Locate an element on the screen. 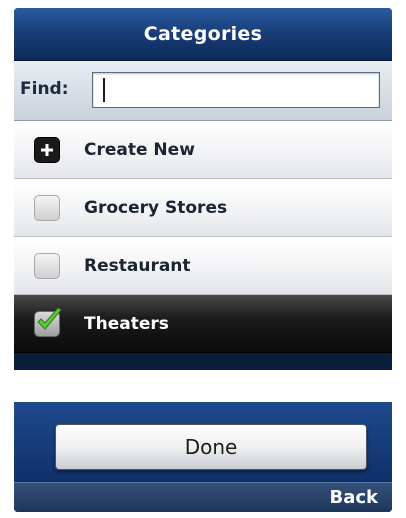 The width and height of the screenshot is (406, 518). find-bar: Find: is located at coordinates (203, 91).